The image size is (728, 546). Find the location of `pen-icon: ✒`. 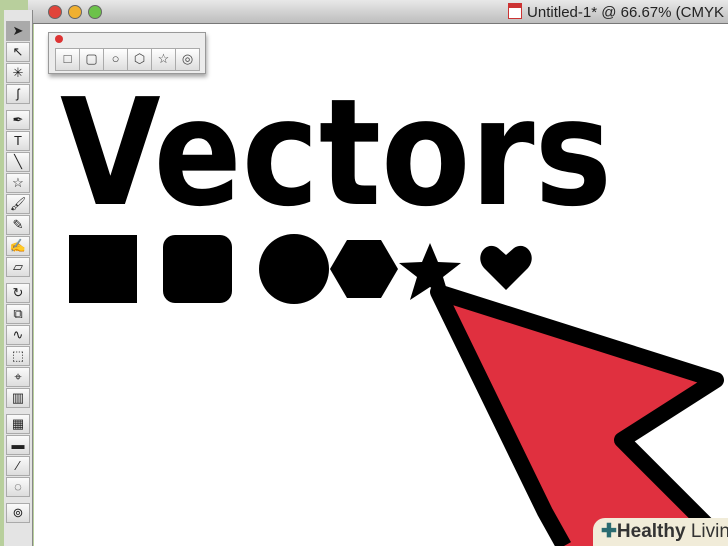

pen-icon: ✒ is located at coordinates (18, 119).